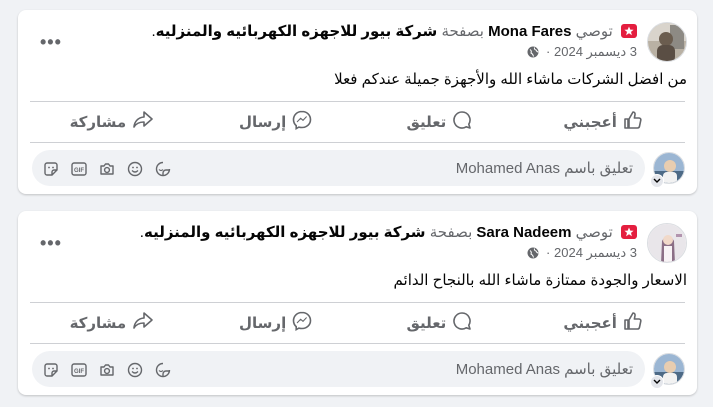  I want to click on author-name: Mona Fares, so click(529, 31).